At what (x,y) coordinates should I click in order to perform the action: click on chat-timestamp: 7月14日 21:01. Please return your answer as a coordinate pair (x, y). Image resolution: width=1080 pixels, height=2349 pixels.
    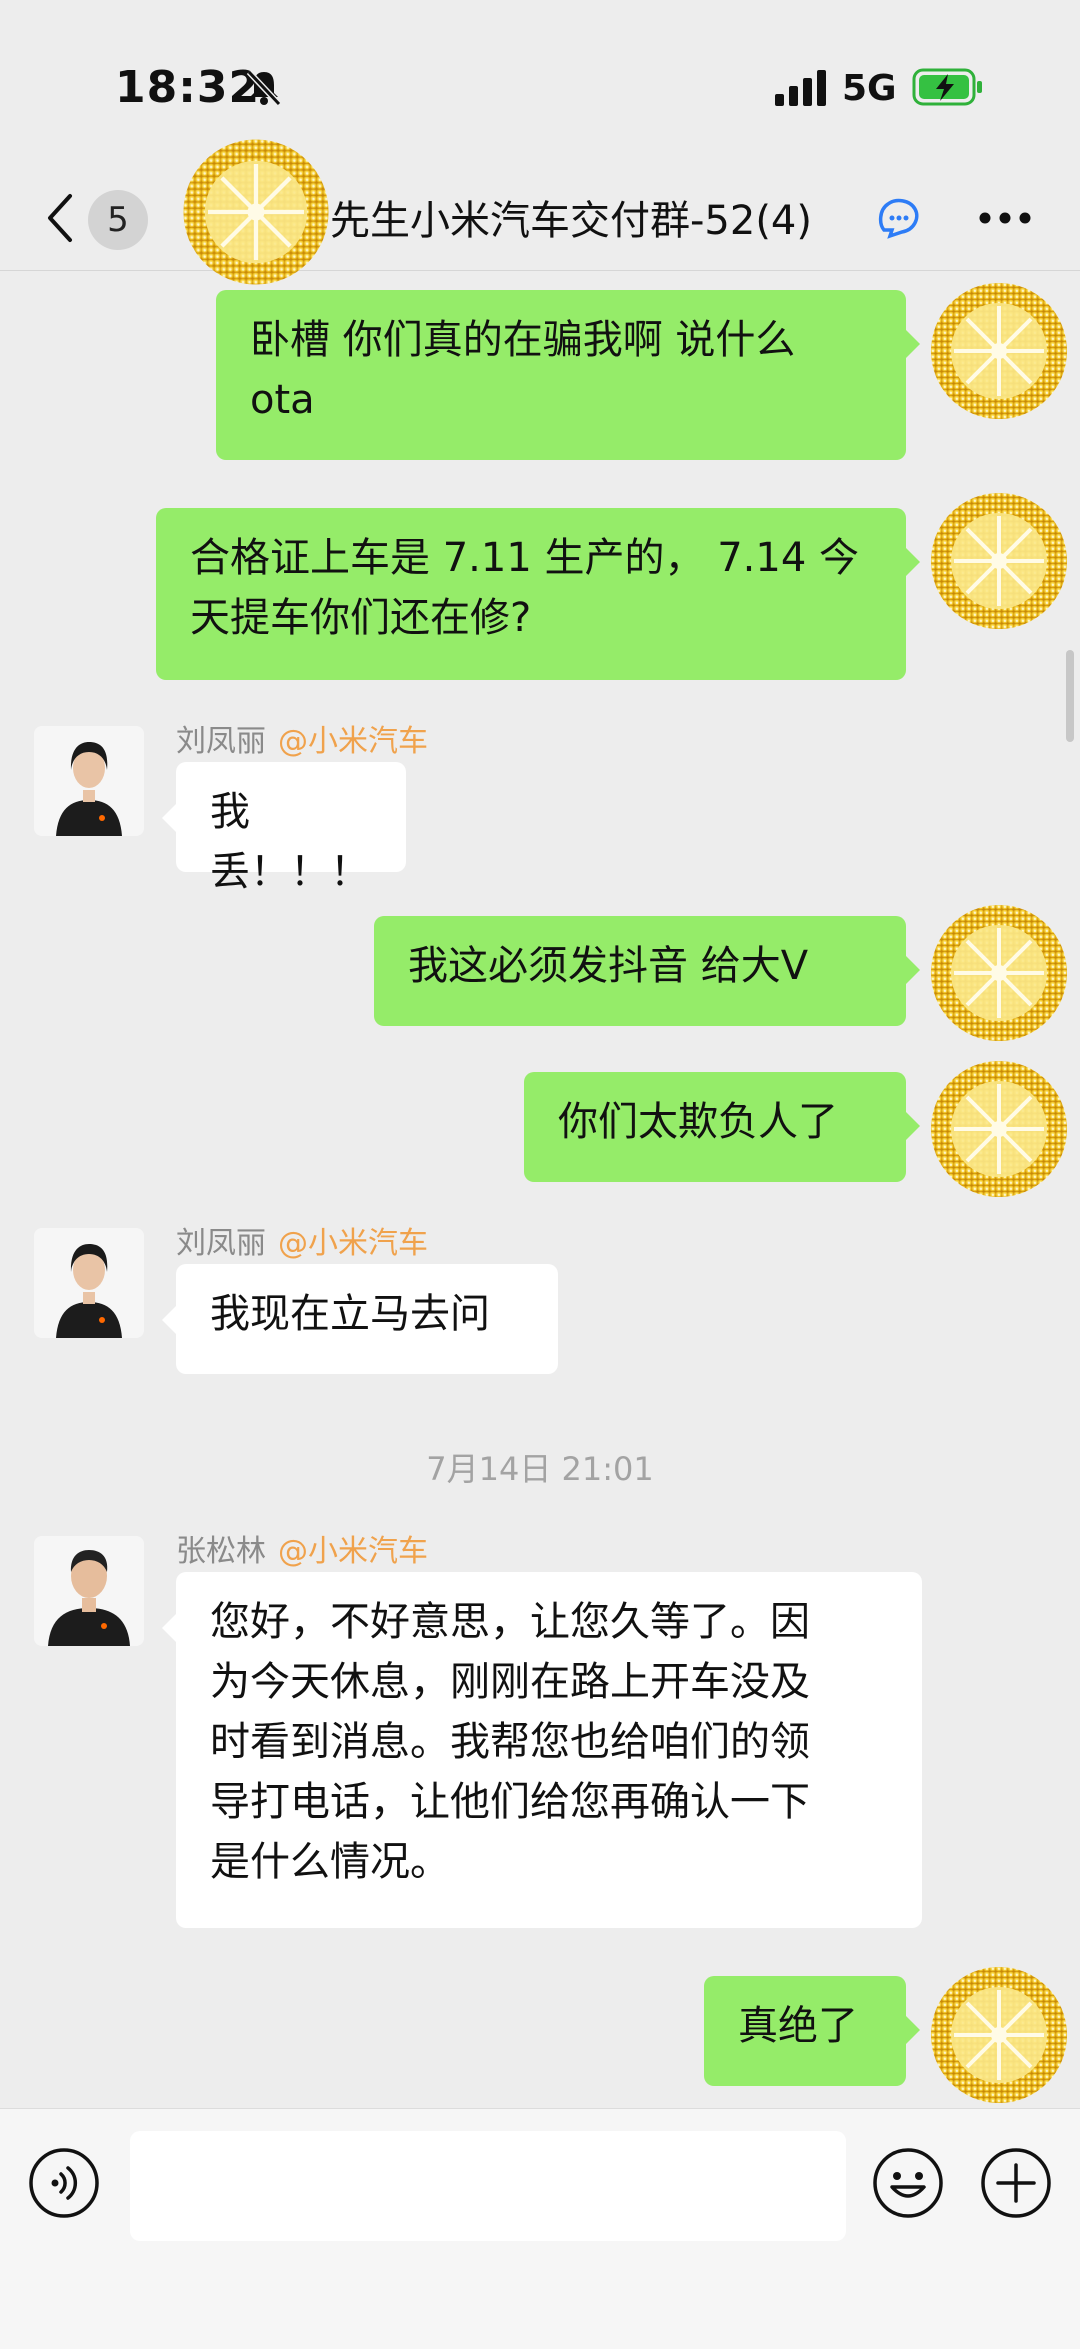
    Looking at the image, I should click on (540, 1469).